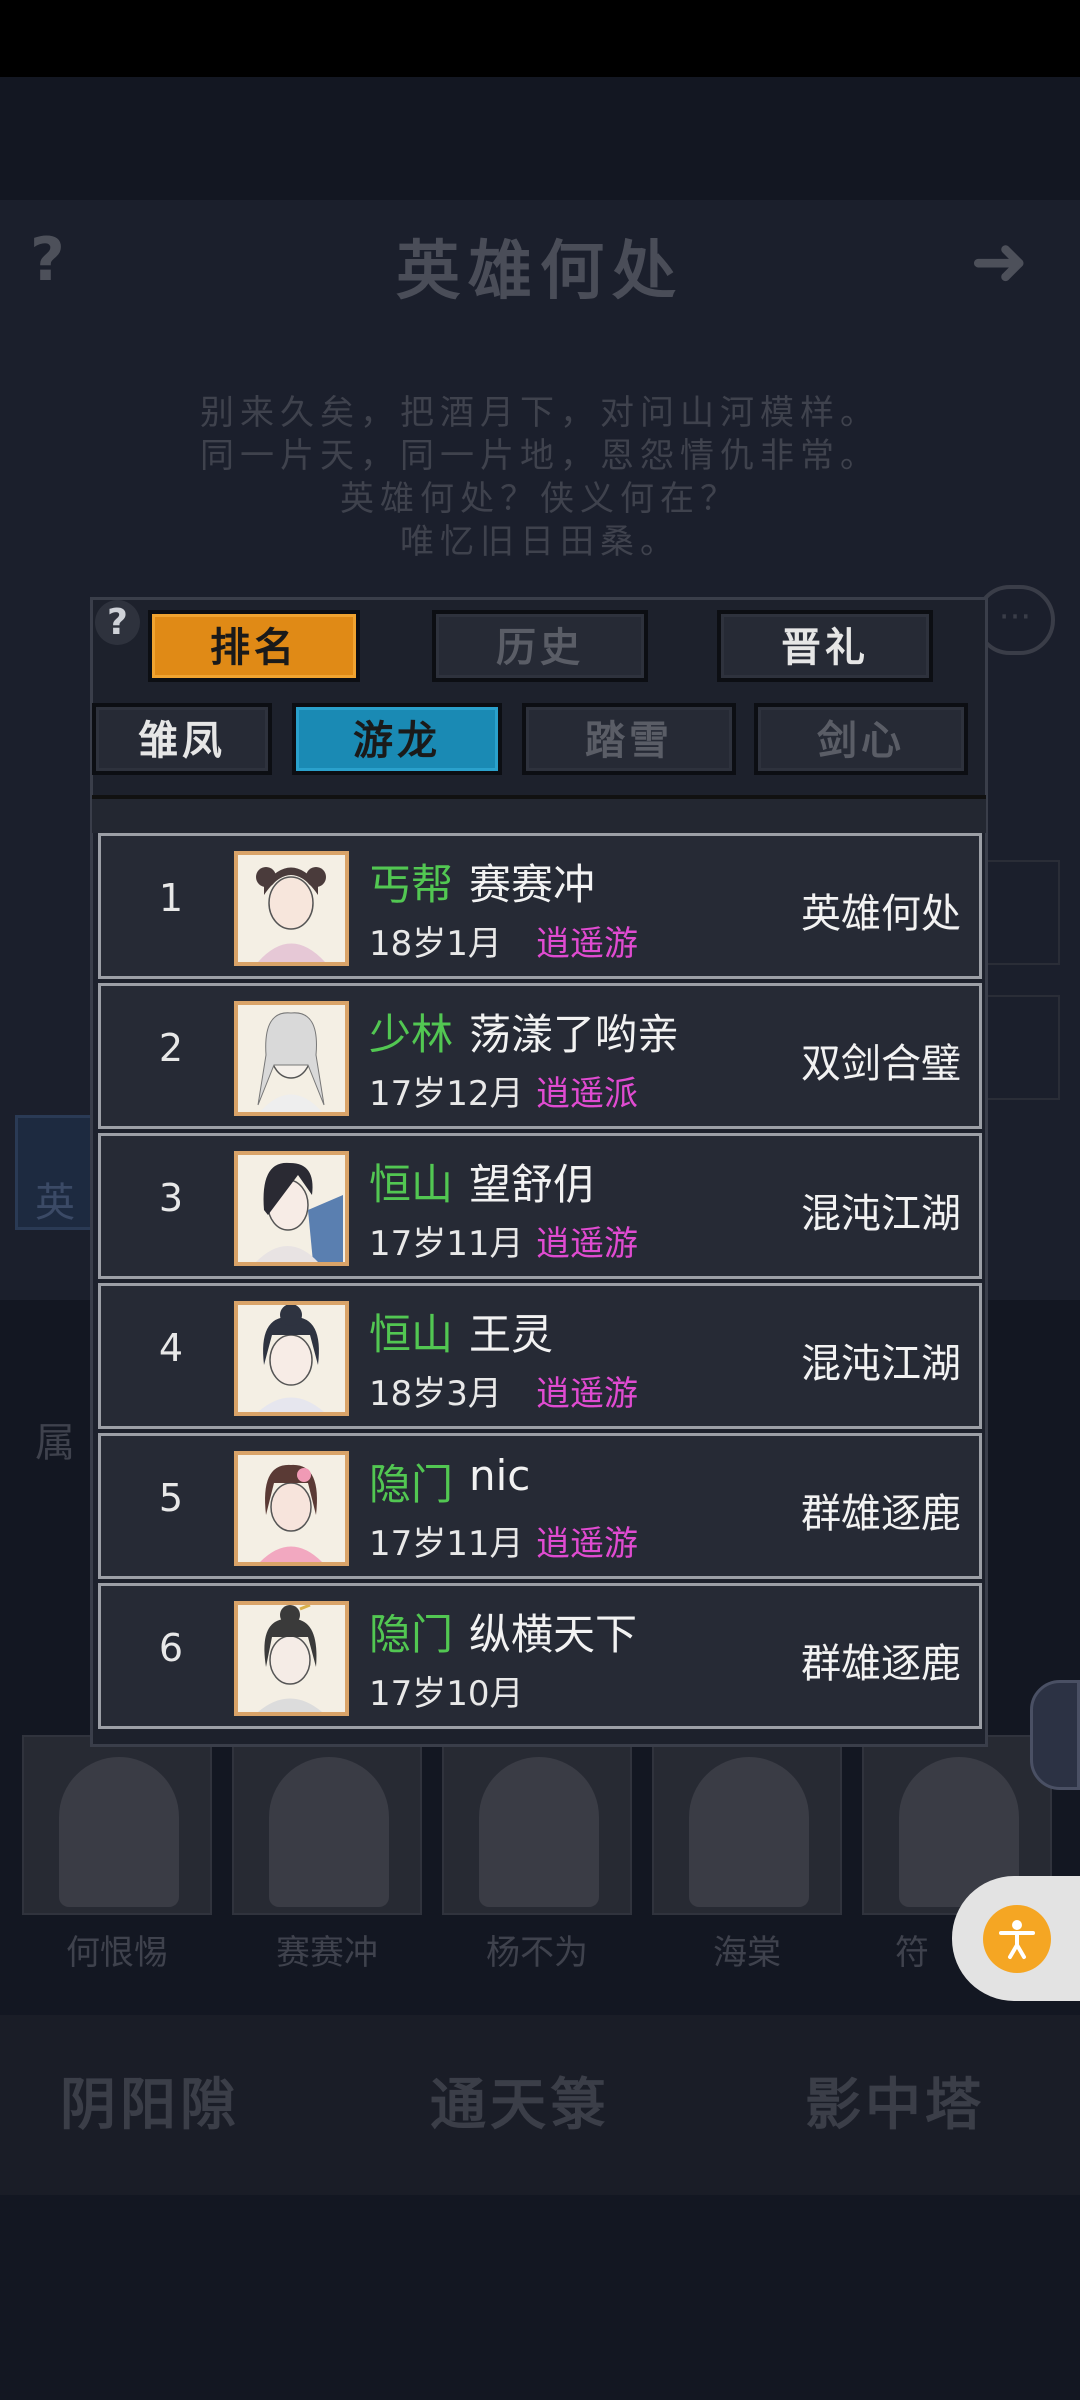 This screenshot has height=2400, width=1080. Describe the element at coordinates (435, 1394) in the screenshot. I see `player-age: 18岁3月` at that location.